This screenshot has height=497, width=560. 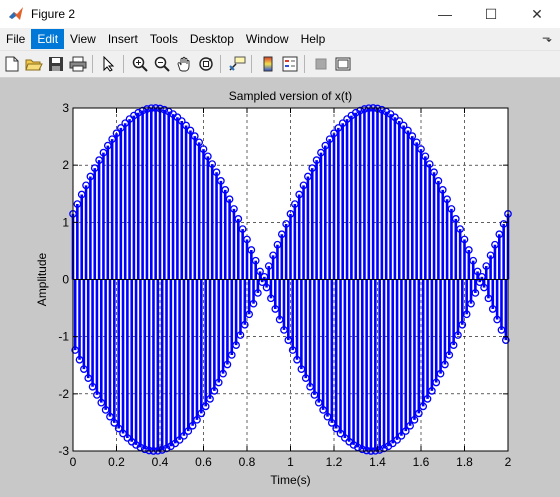 I want to click on show-plot-tools-icon, so click(x=343, y=64).